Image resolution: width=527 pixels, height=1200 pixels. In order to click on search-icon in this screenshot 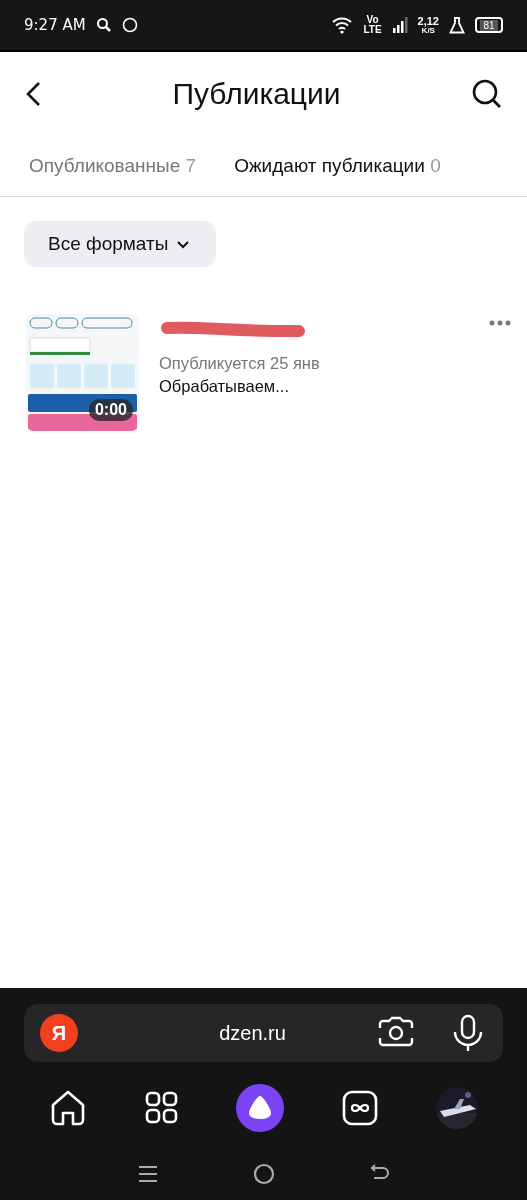, I will do `click(103, 25)`.